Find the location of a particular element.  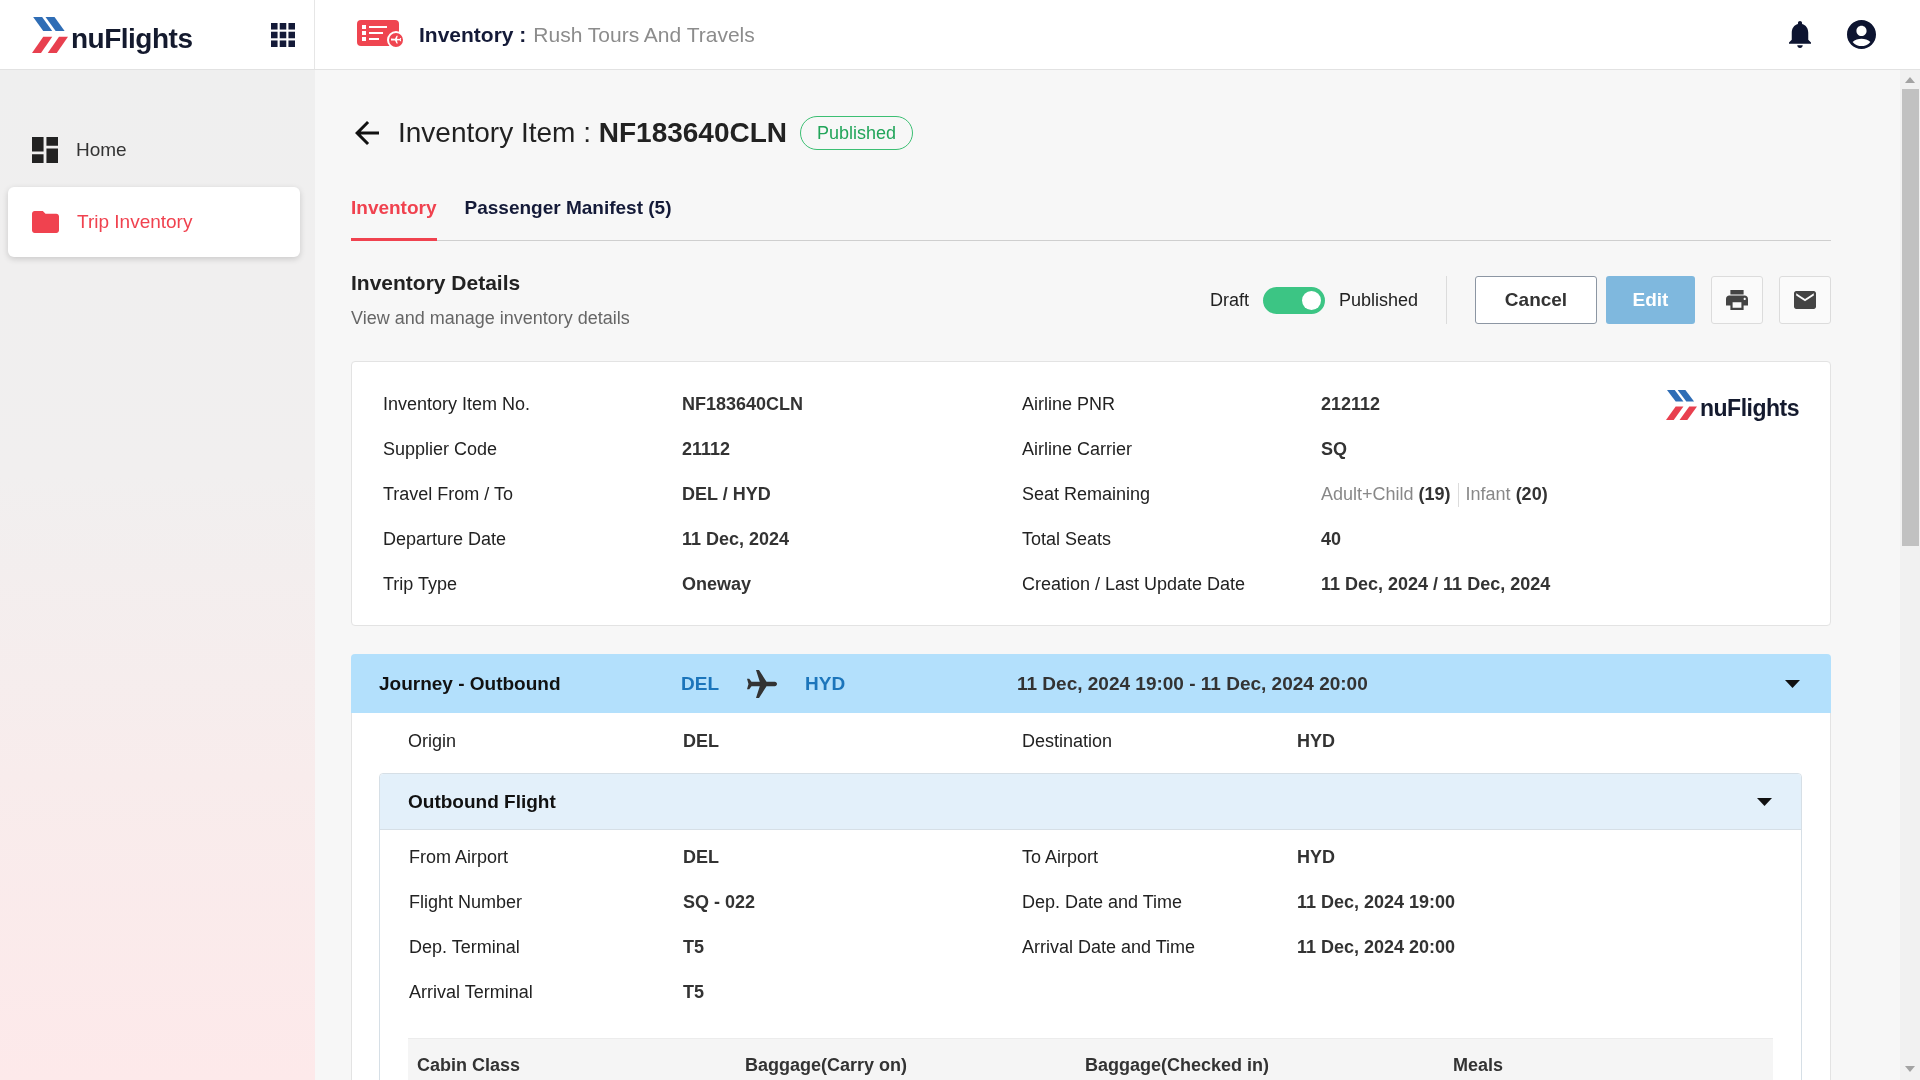

column-header: Baggage(Checked in) is located at coordinates (1178, 1065).